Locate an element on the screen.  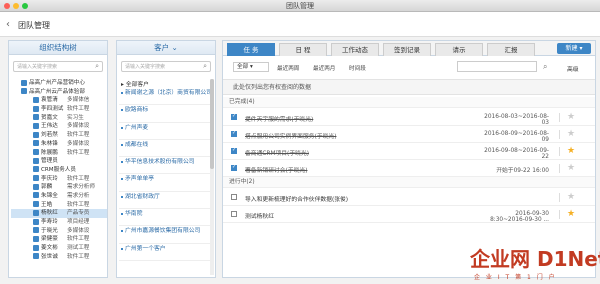
customer-item: 广州声麦 is located at coordinates (166, 131).